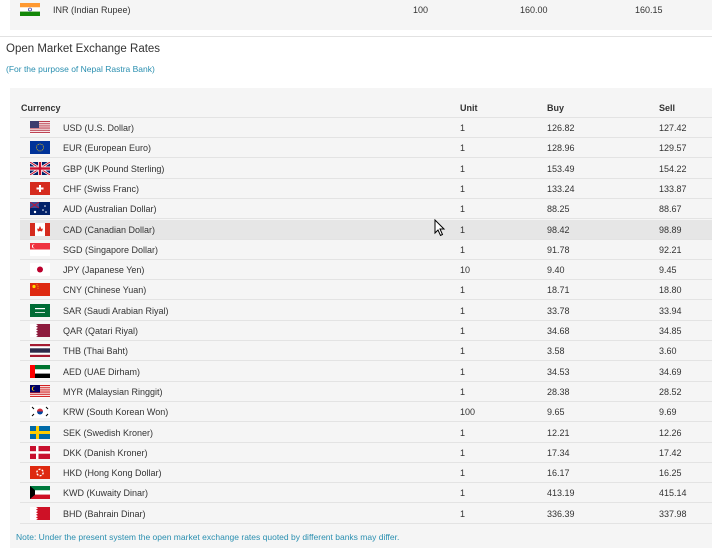  Describe the element at coordinates (668, 351) in the screenshot. I see `sell-rate: 3.60` at that location.